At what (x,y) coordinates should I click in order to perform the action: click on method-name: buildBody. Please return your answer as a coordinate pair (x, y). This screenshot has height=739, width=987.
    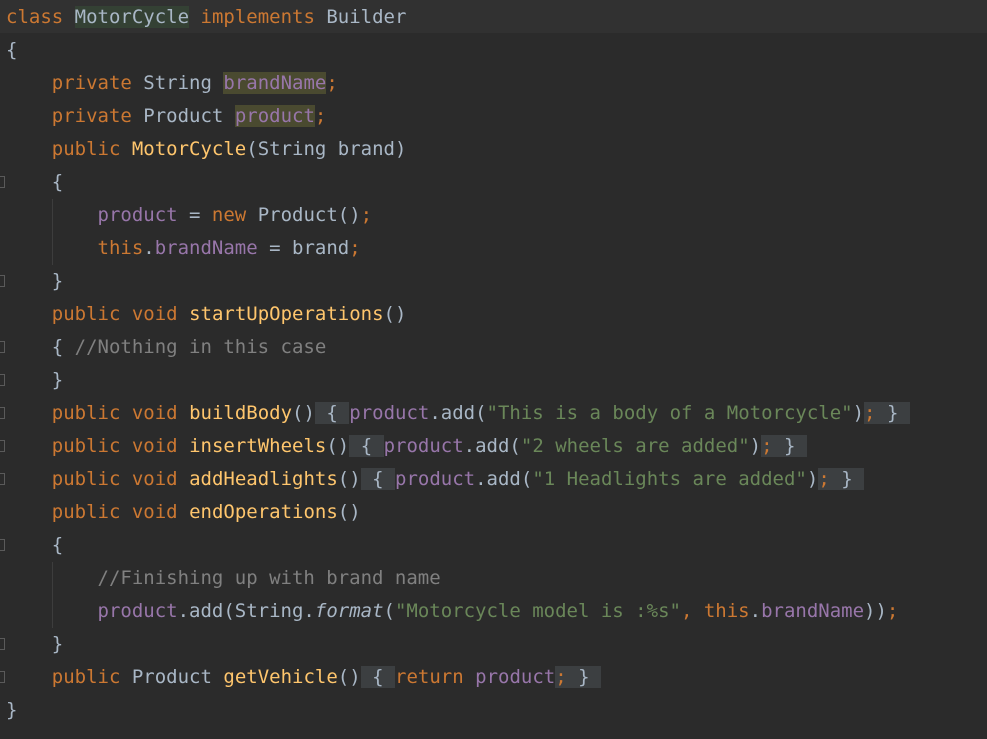
    Looking at the image, I should click on (240, 413).